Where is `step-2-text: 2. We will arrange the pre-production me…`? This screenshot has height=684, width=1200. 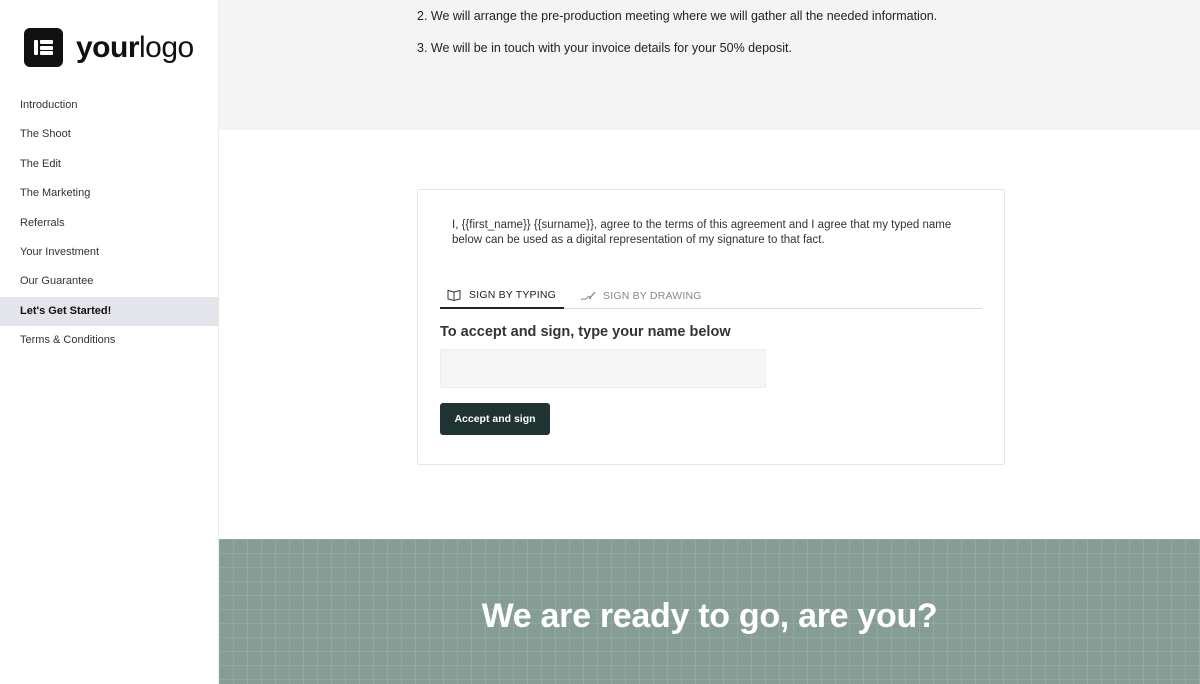
step-2-text: 2. We will arrange the pre-production me… is located at coordinates (677, 16).